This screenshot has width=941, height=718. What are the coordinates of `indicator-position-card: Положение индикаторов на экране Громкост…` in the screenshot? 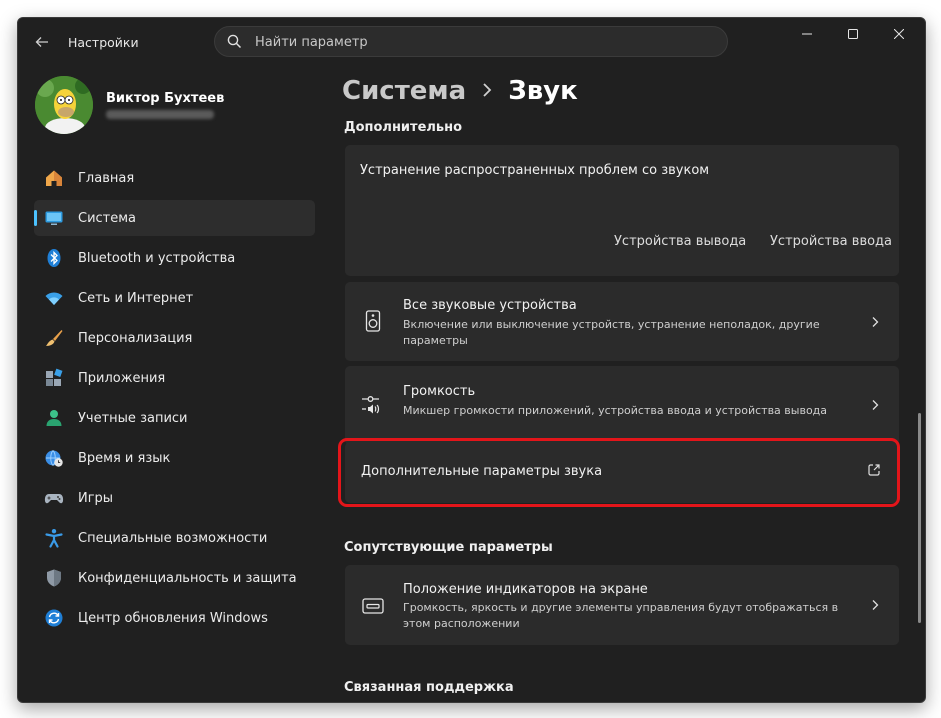 It's located at (622, 605).